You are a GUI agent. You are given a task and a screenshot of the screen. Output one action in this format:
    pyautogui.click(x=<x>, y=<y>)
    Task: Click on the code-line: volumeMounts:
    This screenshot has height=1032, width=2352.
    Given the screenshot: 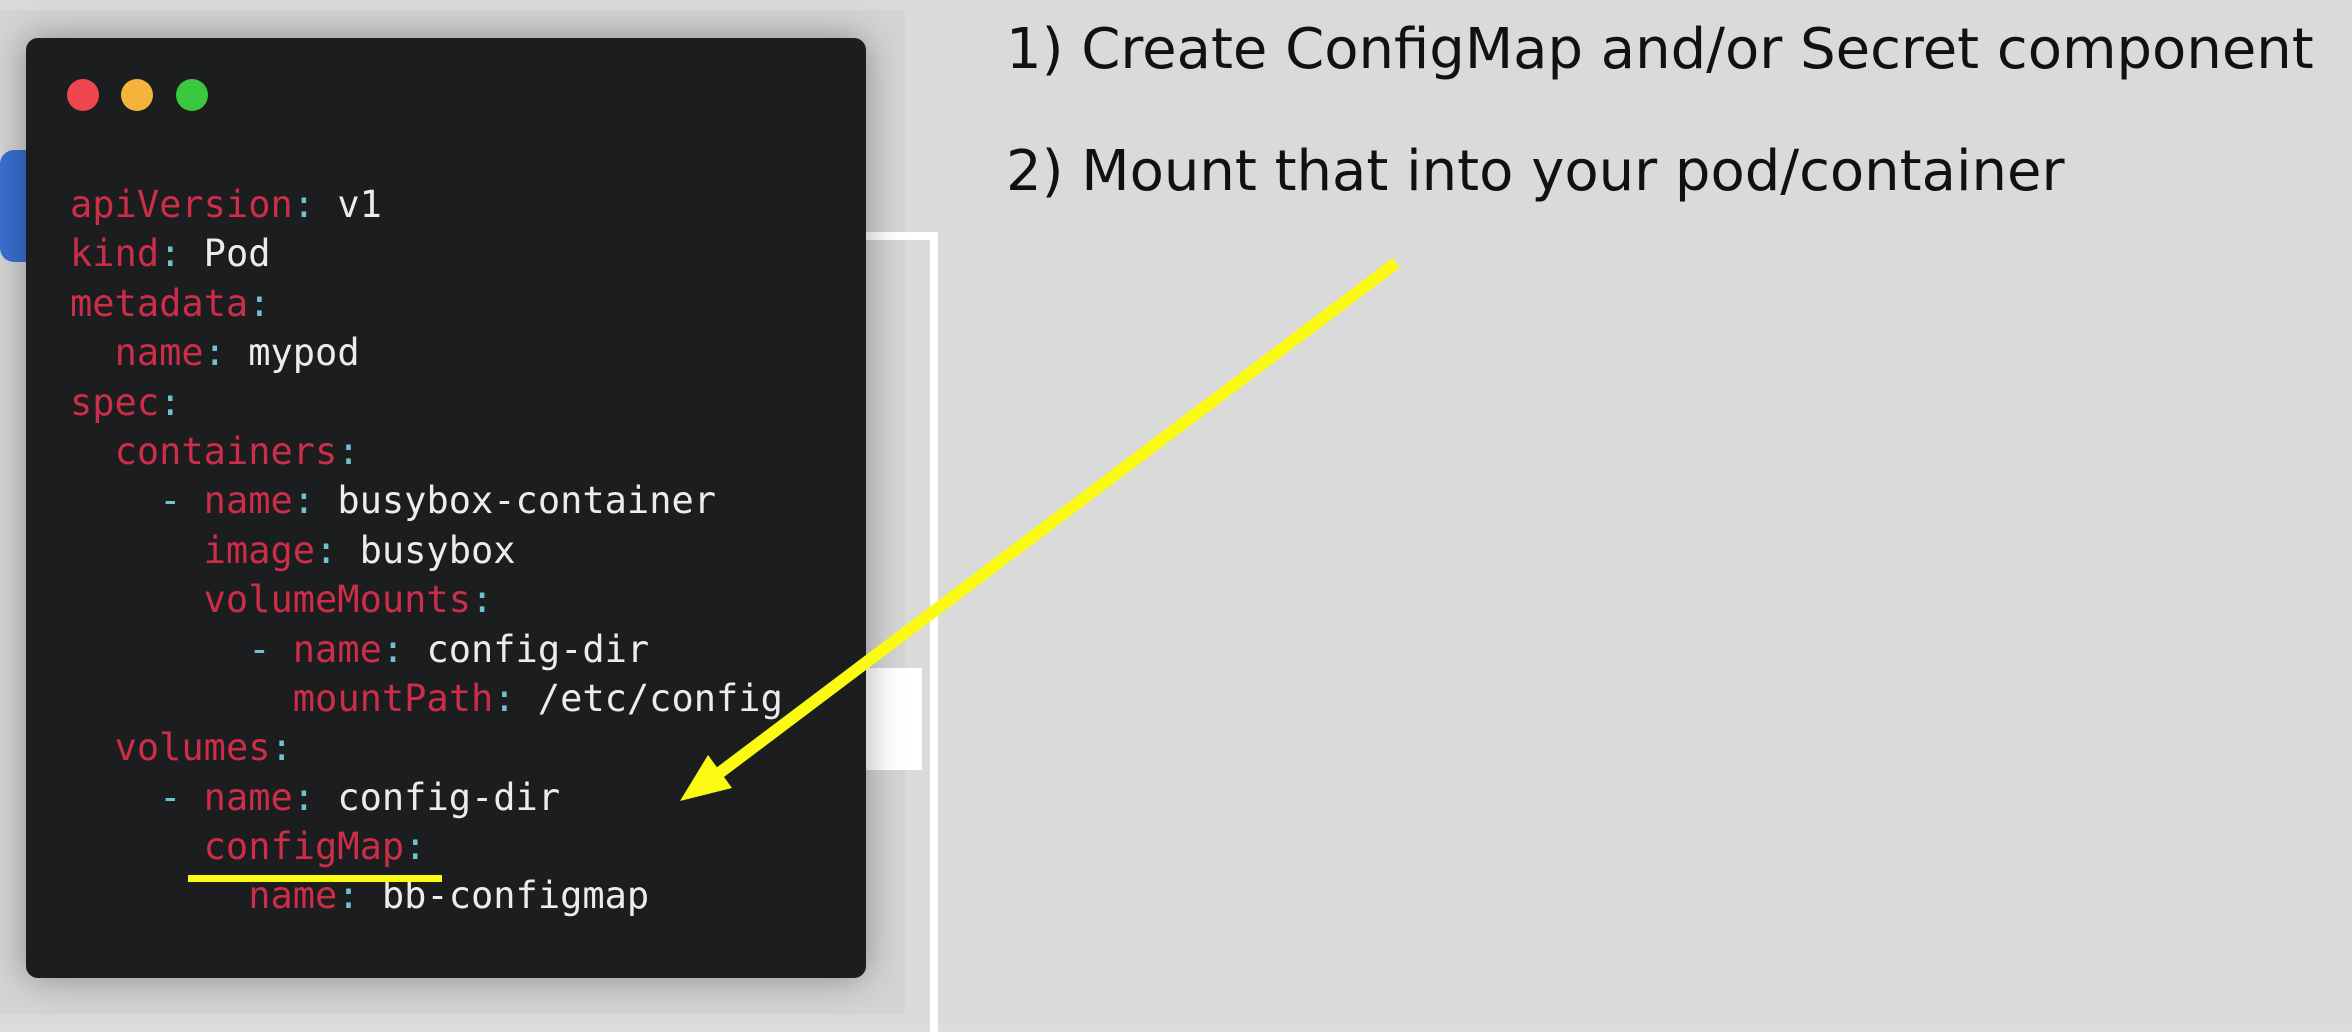 What is the action you would take?
    pyautogui.click(x=426, y=599)
    